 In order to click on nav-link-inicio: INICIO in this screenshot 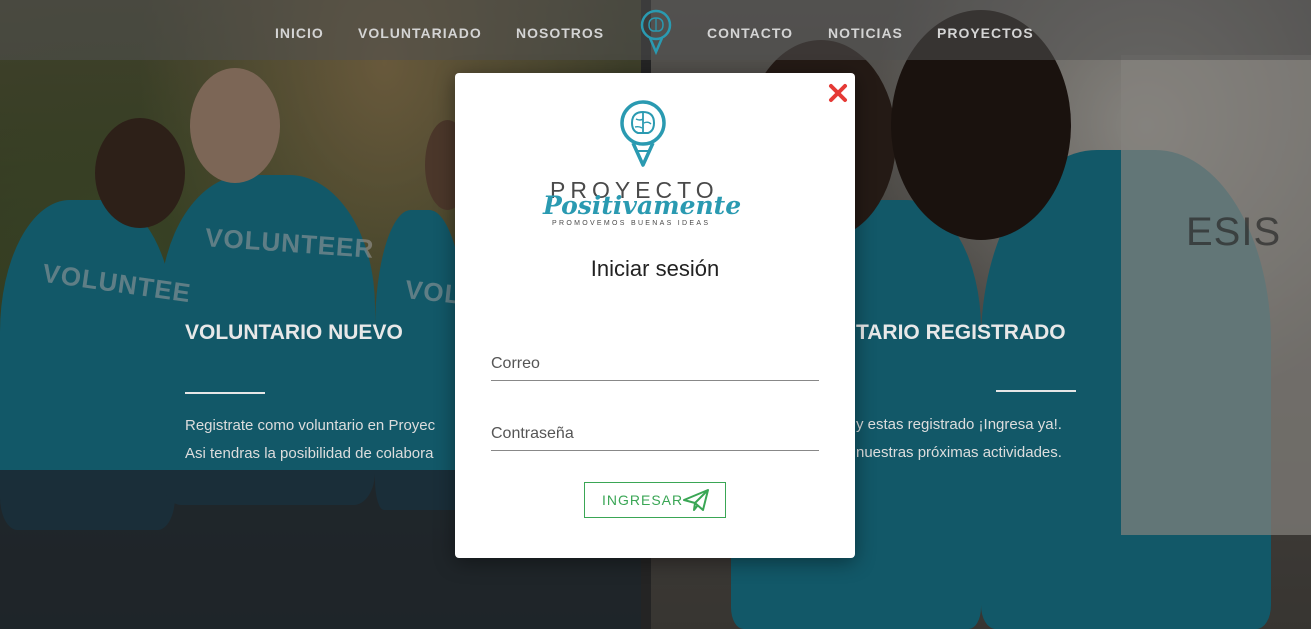, I will do `click(299, 33)`.